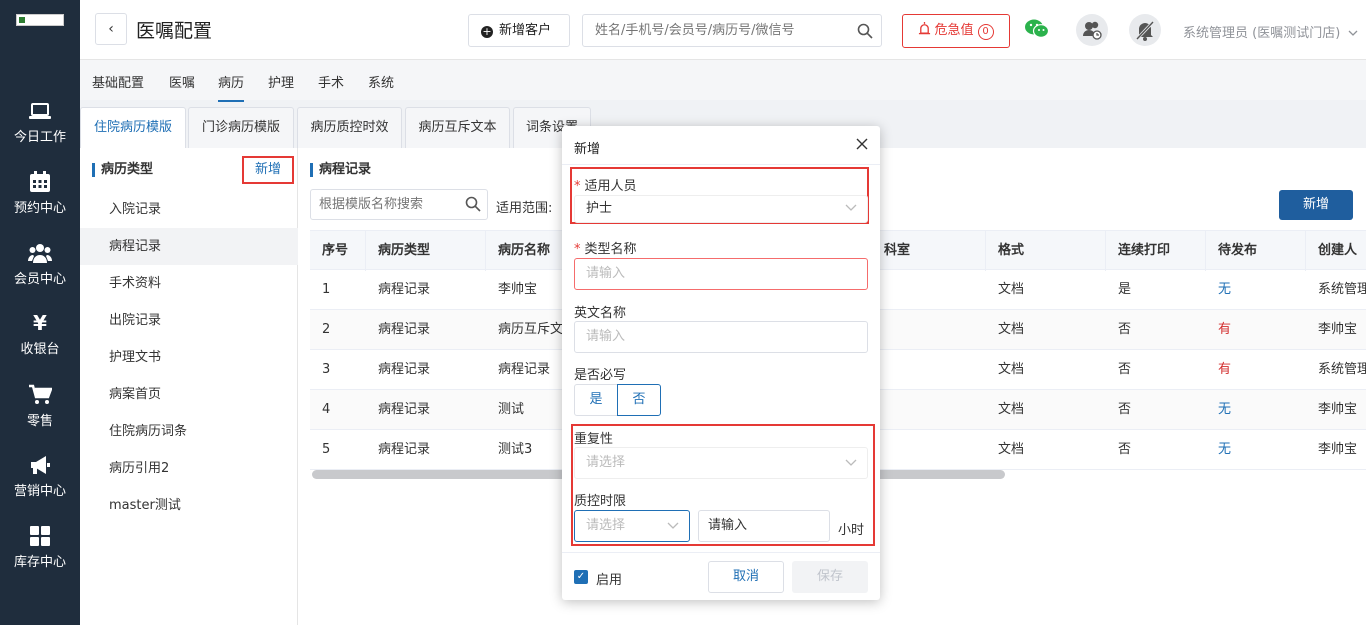 Image resolution: width=1366 pixels, height=625 pixels. Describe the element at coordinates (1156, 251) in the screenshot. I see `col-continuous-print: 连续打印` at that location.